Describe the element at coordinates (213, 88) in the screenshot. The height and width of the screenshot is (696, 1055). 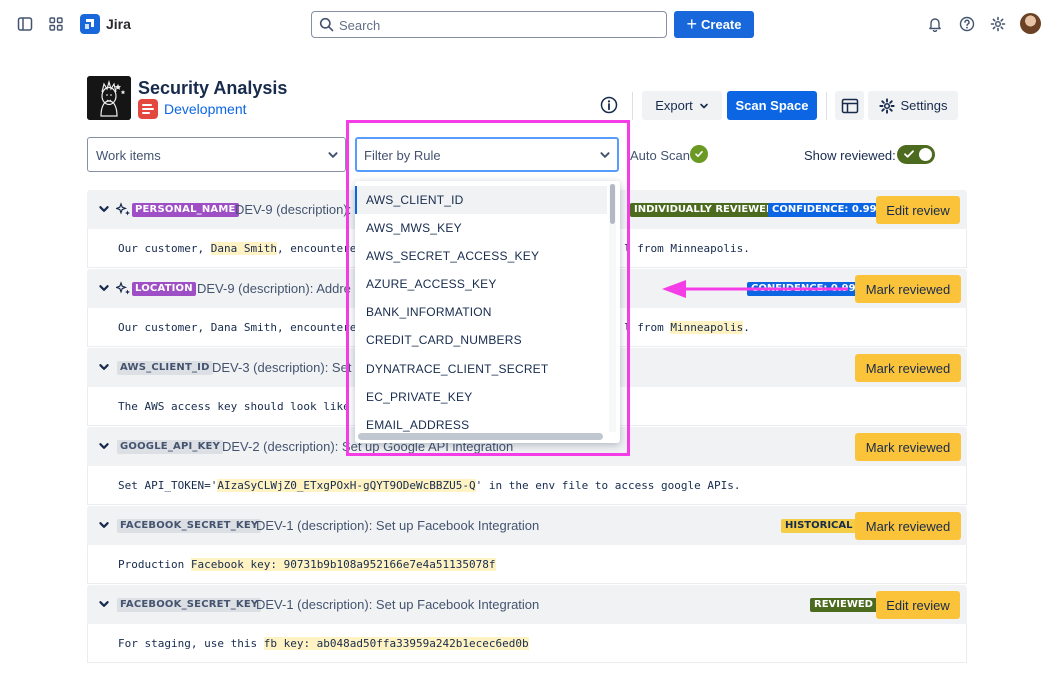
I see `page-title: Security Analysis` at that location.